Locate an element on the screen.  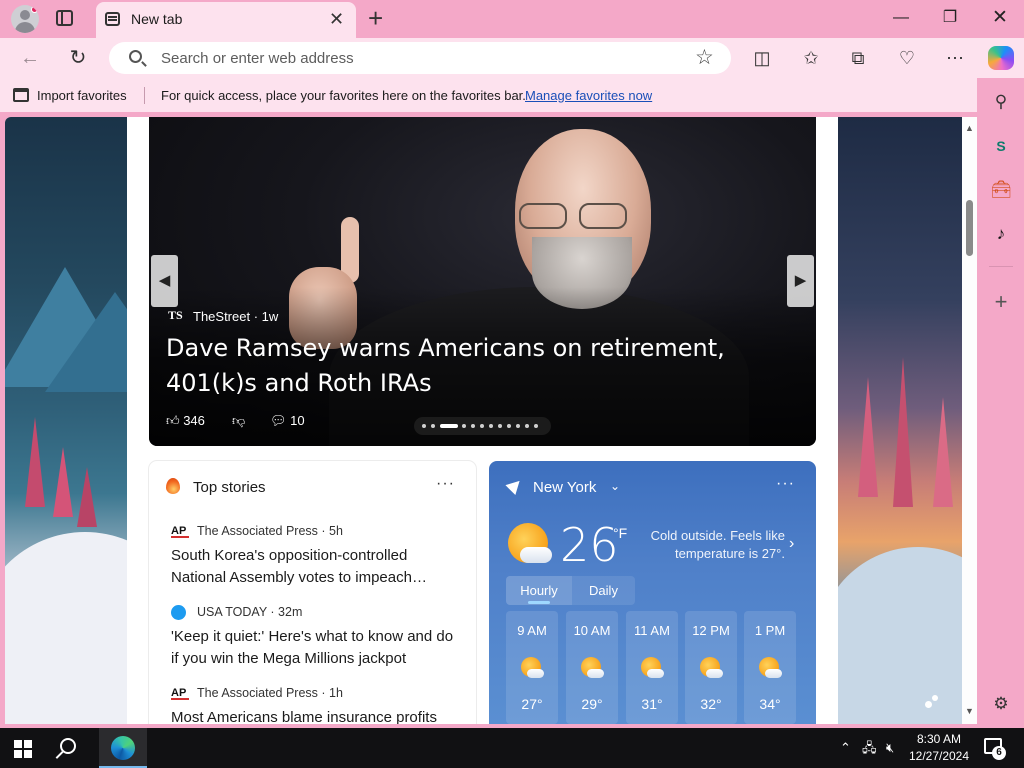
tab-new-tab: New tab ✕ is located at coordinates (226, 20).